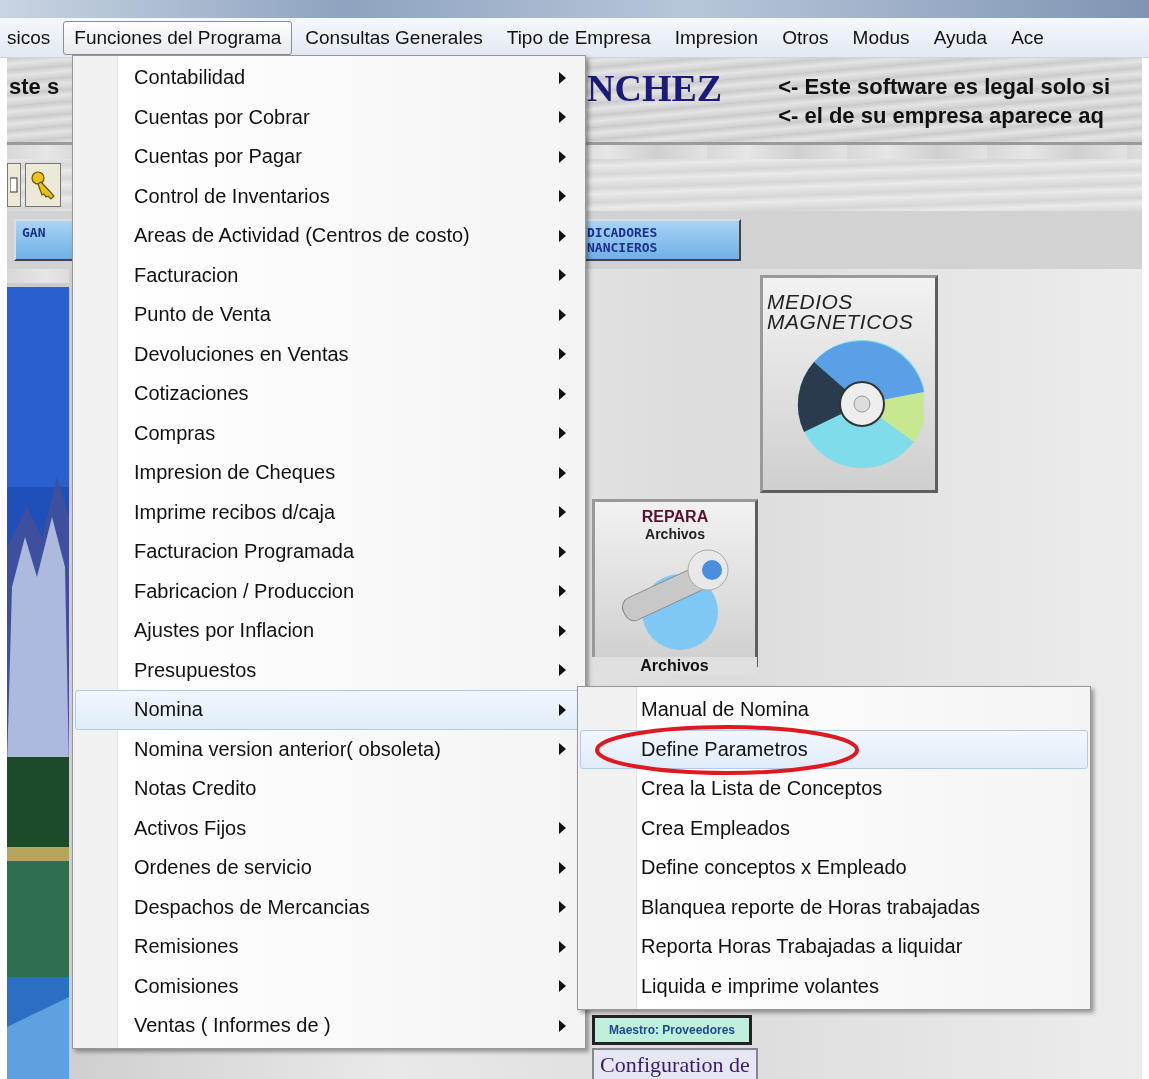  I want to click on menu-bar-item: Impresion, so click(716, 37).